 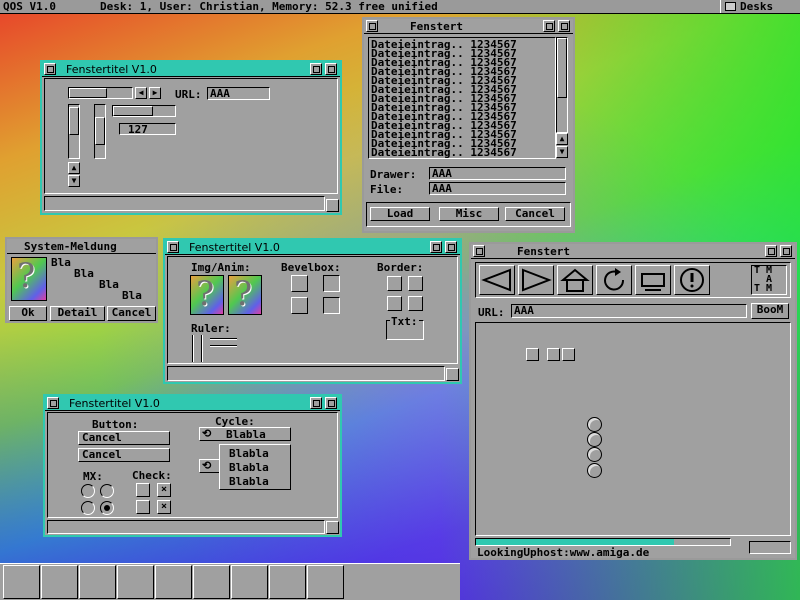 I want to click on cycle-value: Blabla, so click(x=246, y=434).